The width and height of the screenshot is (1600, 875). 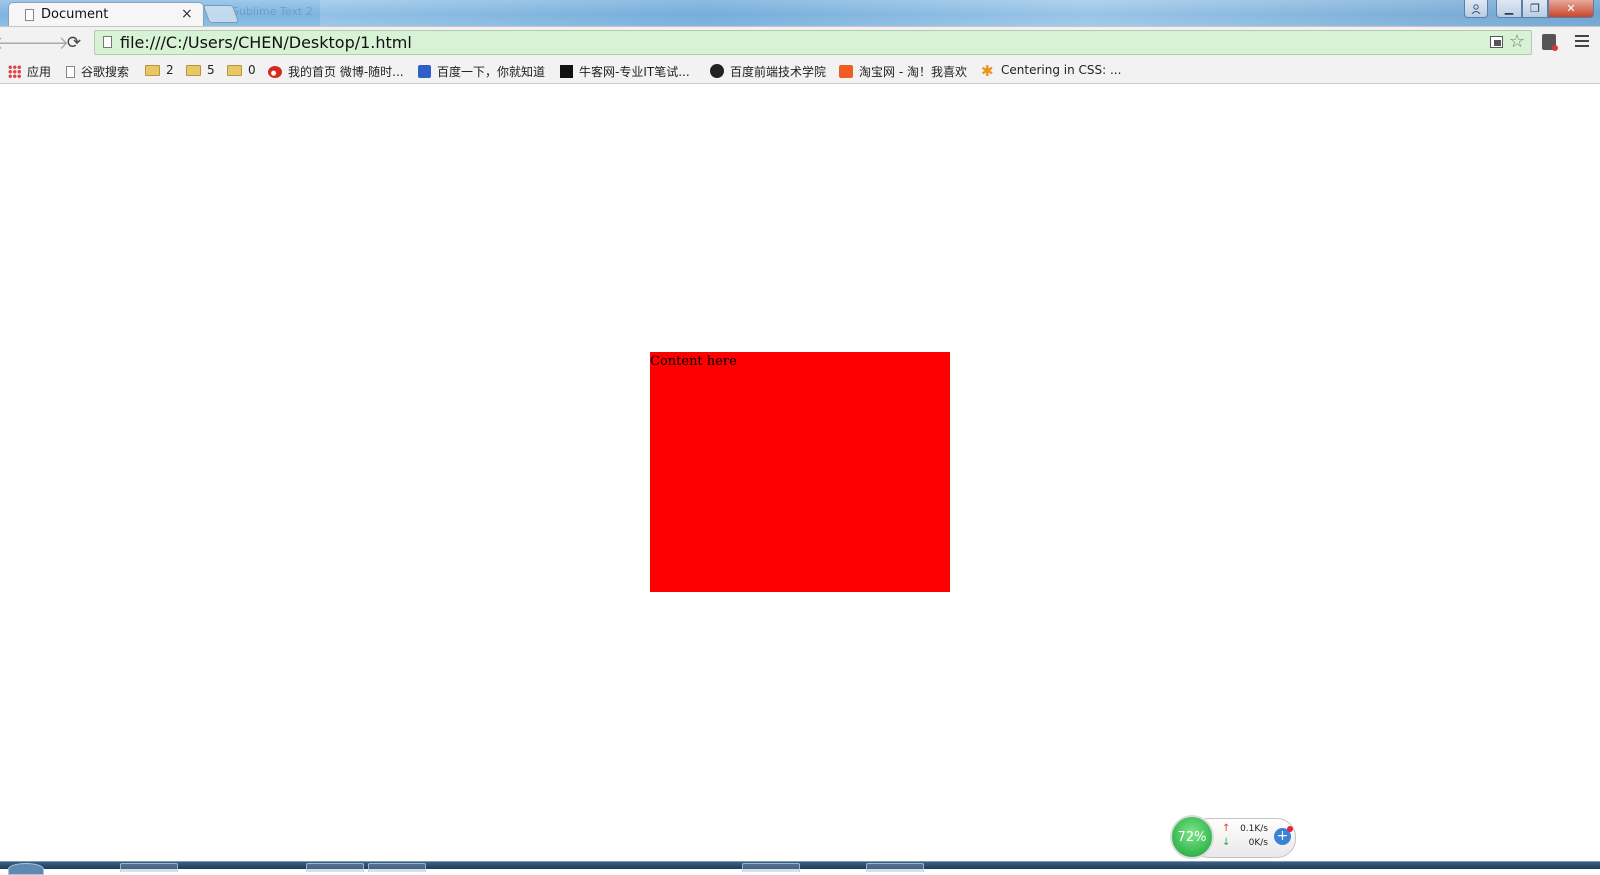 I want to click on translate-icon, so click(x=1496, y=42).